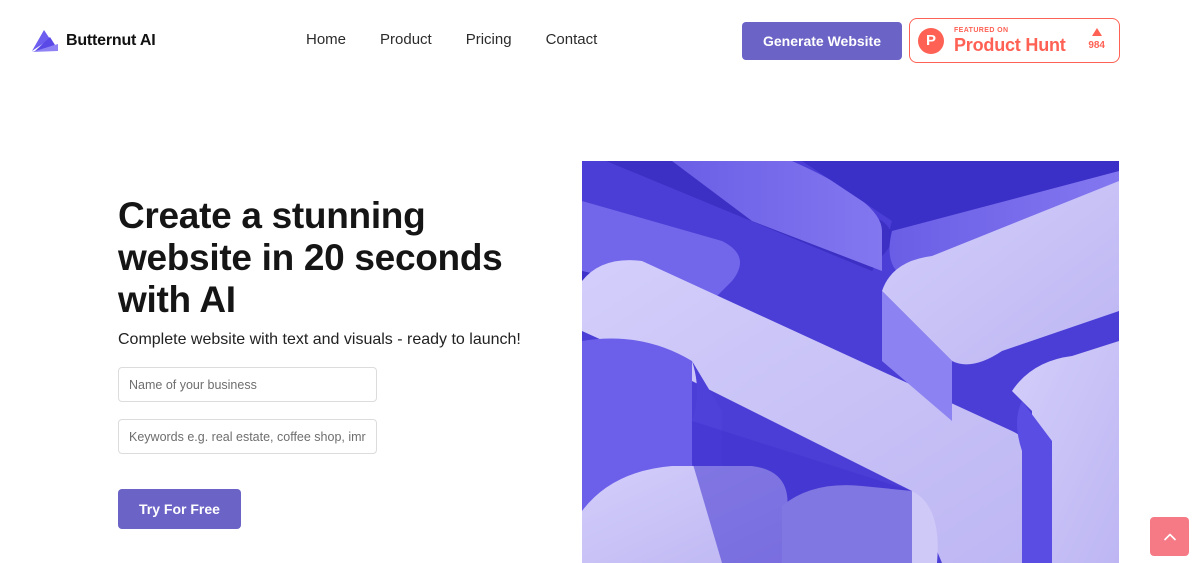  What do you see at coordinates (1096, 32) in the screenshot?
I see `upvote-arrow-icon` at bounding box center [1096, 32].